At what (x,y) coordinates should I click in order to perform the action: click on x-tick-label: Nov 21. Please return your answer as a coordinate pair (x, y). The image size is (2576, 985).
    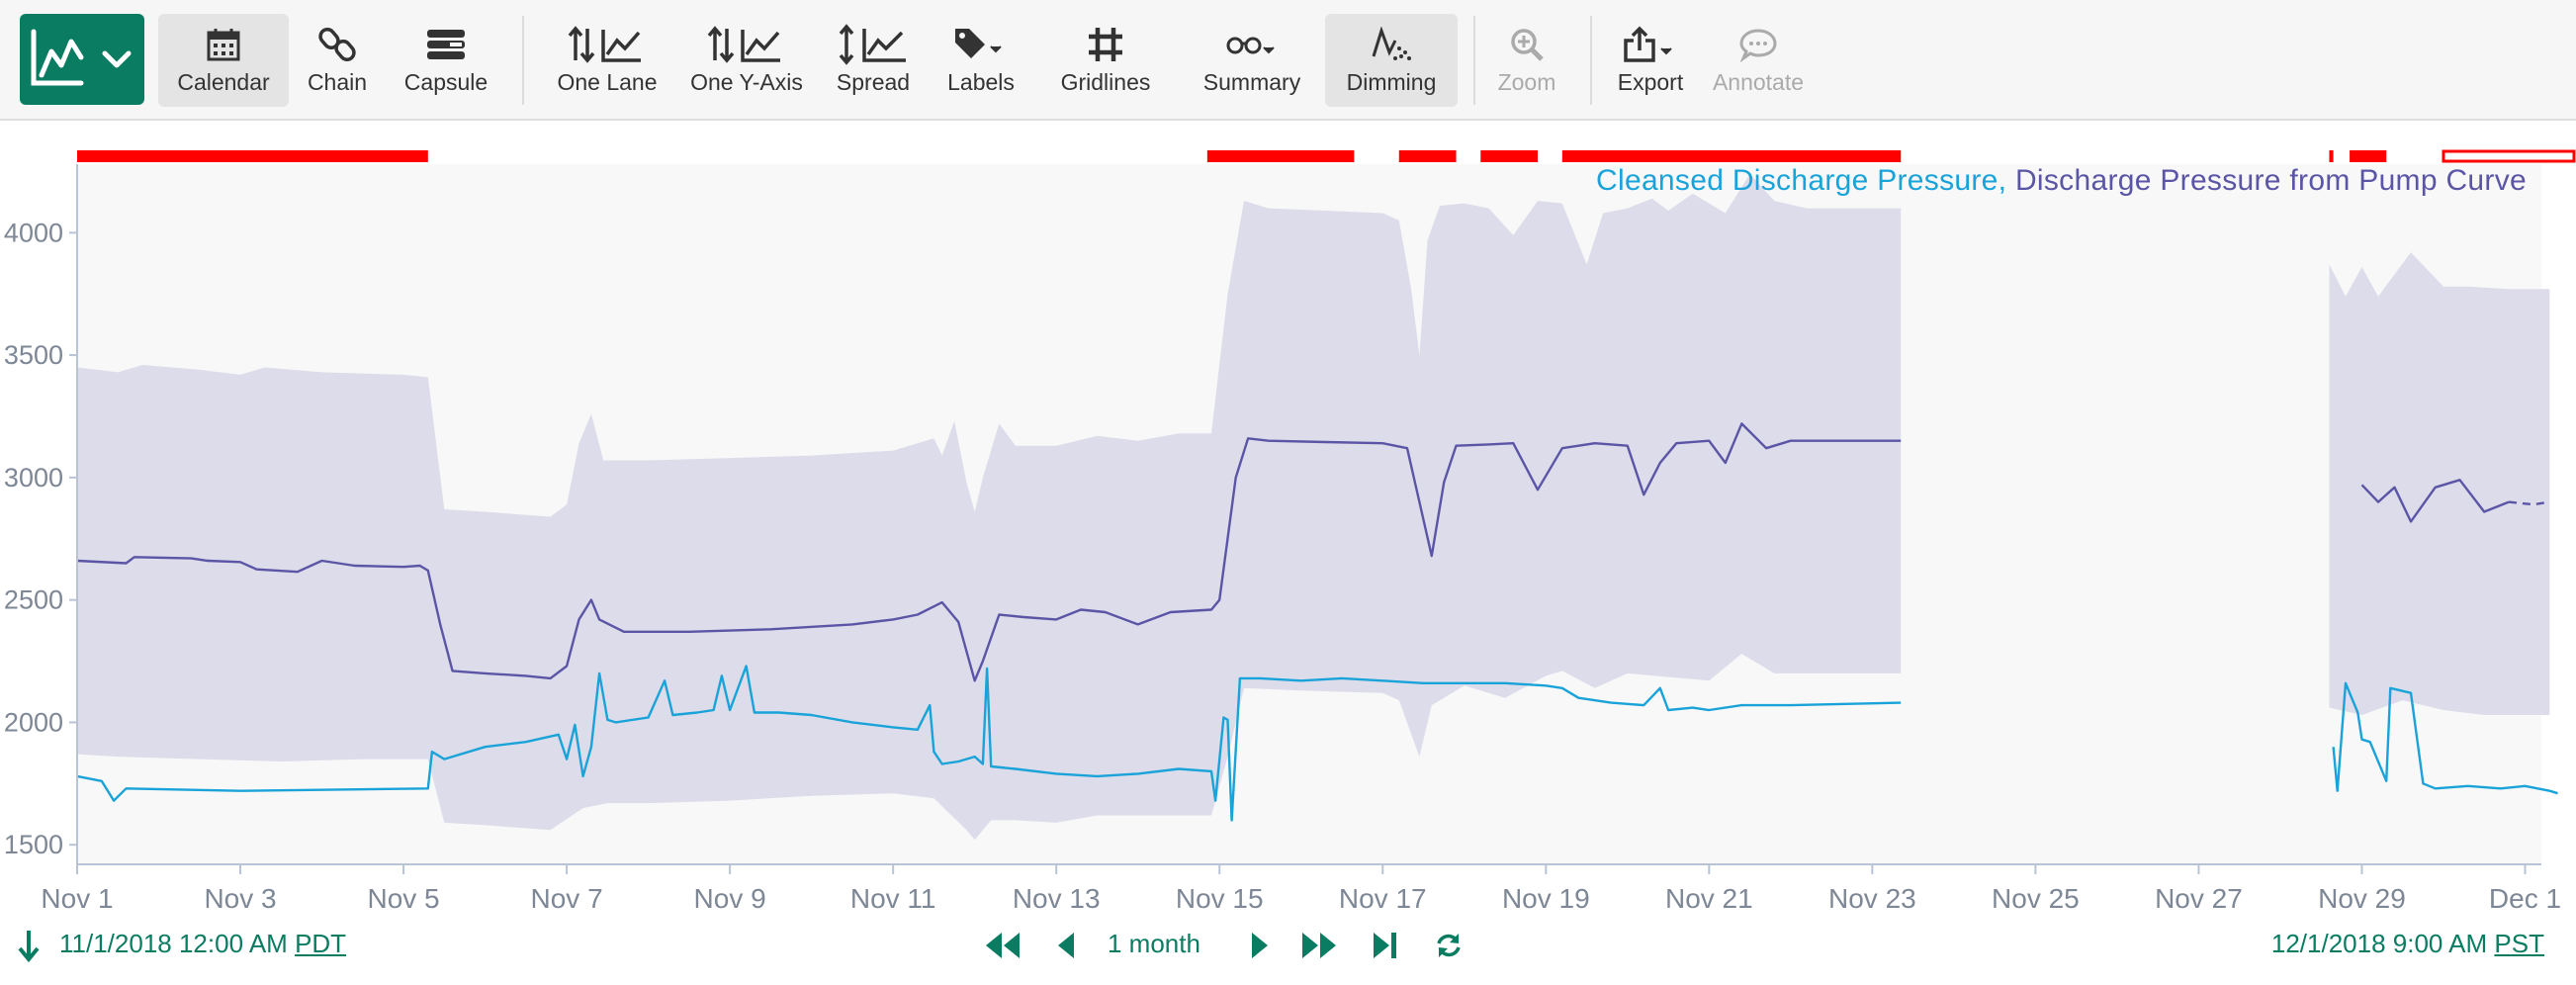
    Looking at the image, I should click on (1709, 899).